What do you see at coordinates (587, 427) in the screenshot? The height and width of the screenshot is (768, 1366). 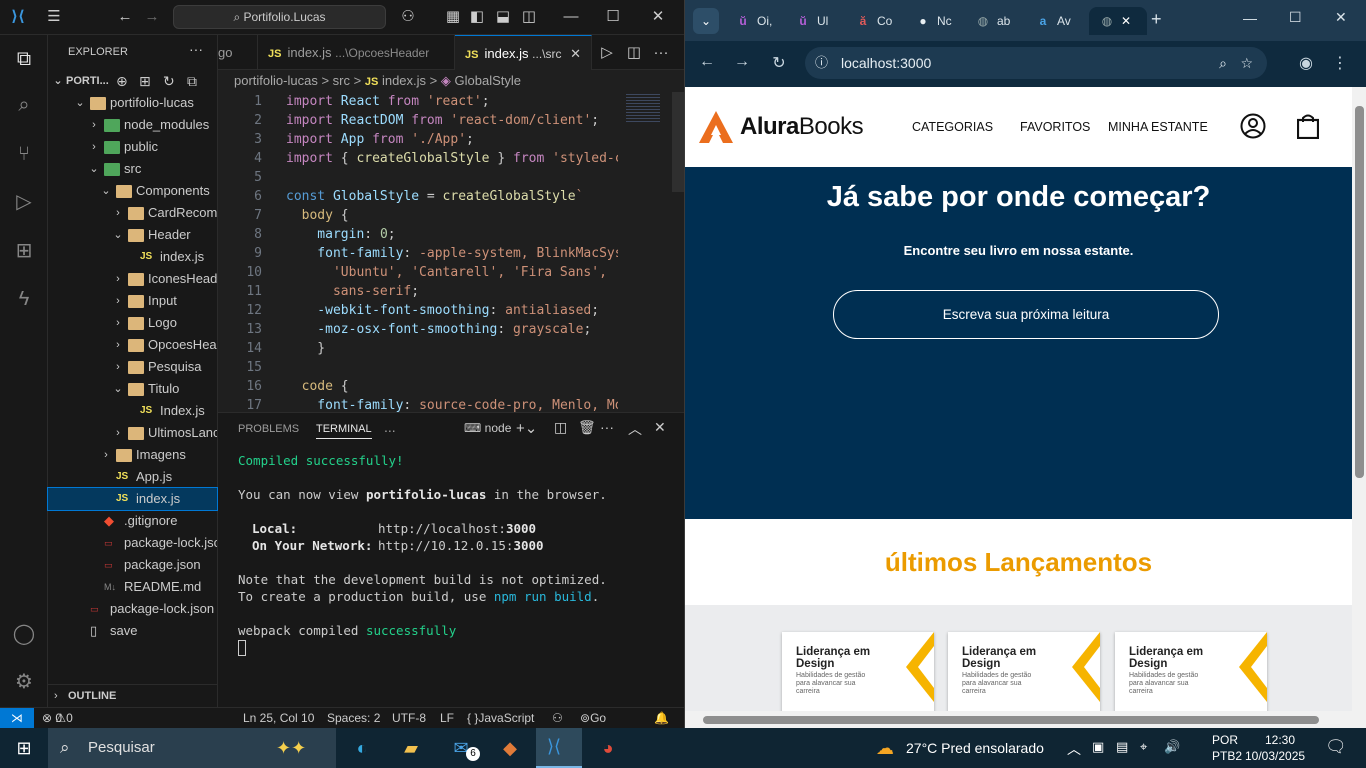 I see `trash-icon: 🗑` at bounding box center [587, 427].